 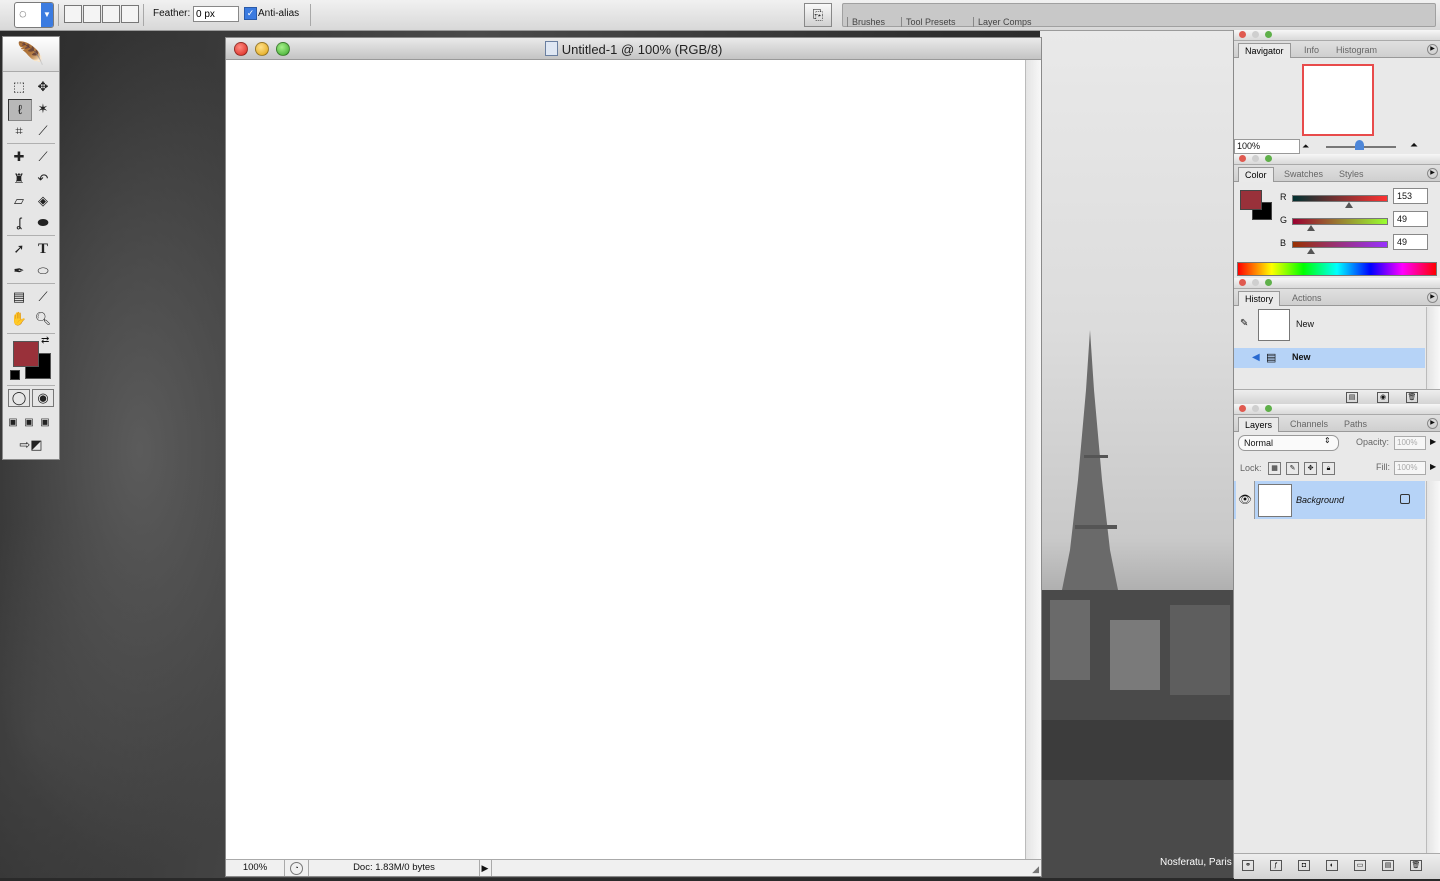 I want to click on history-step-row: ◀ ▤ New, so click(x=1329, y=358).